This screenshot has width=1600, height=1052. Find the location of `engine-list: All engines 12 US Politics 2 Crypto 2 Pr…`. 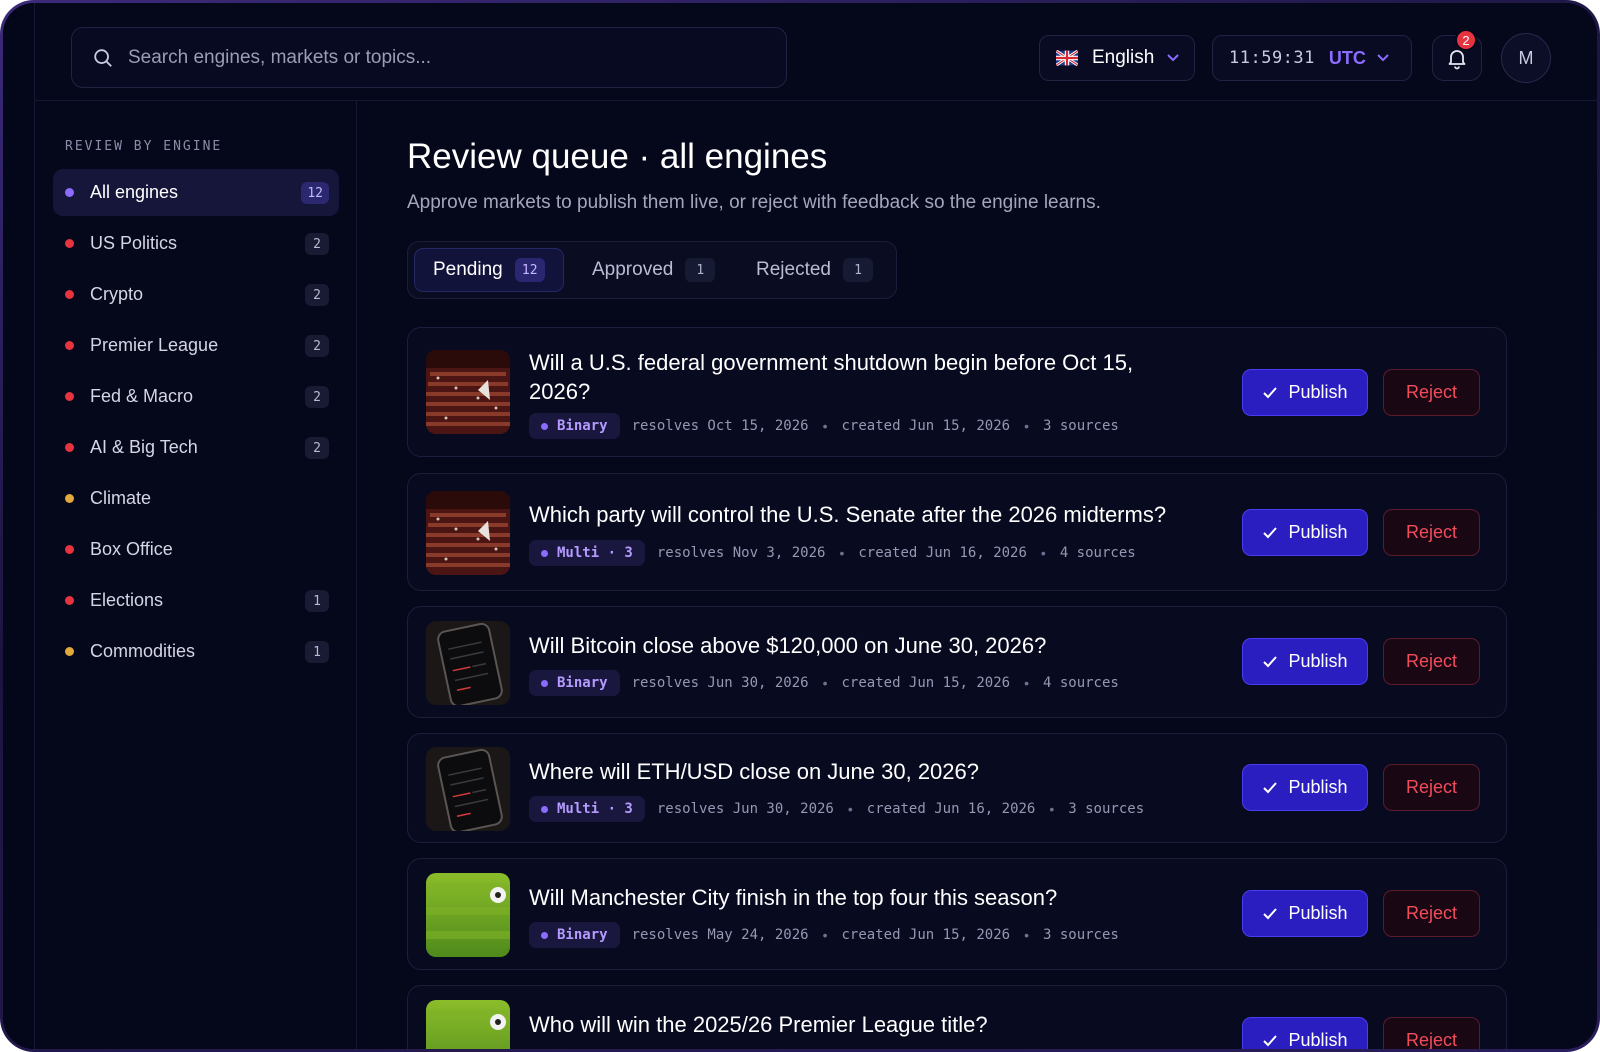

engine-list: All engines 12 US Politics 2 Crypto 2 Pr… is located at coordinates (196, 424).